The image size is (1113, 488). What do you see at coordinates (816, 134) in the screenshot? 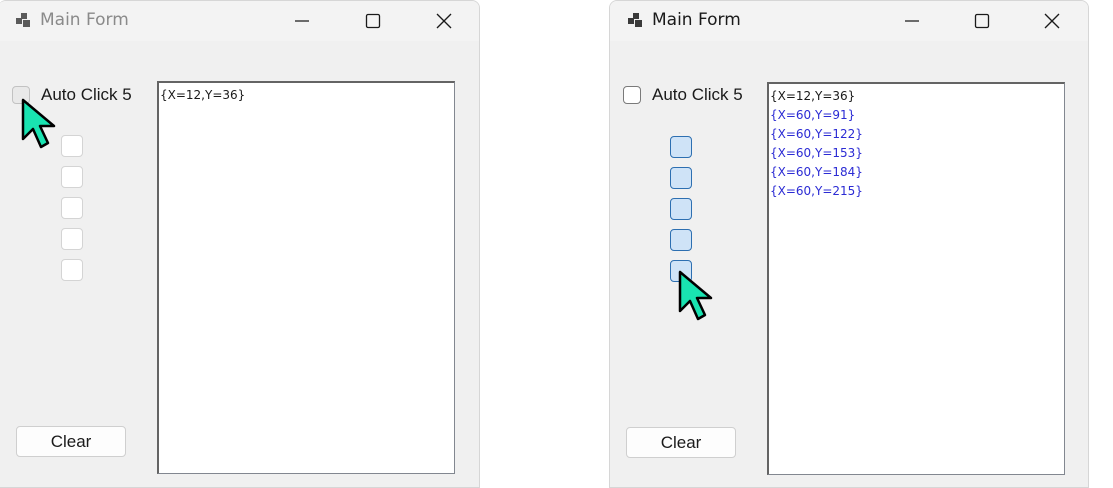
I see `log-entry-auto: {X=60,Y=122}` at bounding box center [816, 134].